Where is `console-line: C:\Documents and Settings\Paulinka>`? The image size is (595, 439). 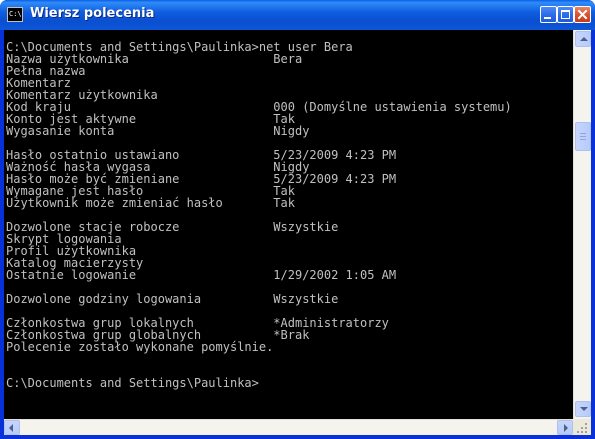 console-line: C:\Documents and Settings\Paulinka> is located at coordinates (132, 383).